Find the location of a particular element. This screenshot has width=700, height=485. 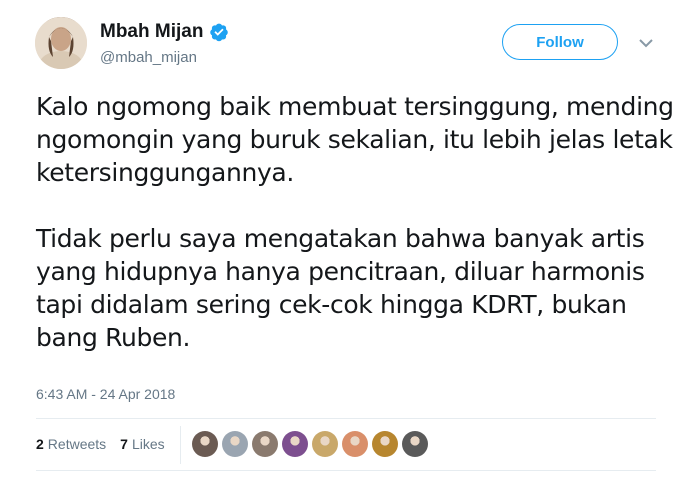

tweet-stats: 2 Retweets 7 Likes is located at coordinates (107, 444).